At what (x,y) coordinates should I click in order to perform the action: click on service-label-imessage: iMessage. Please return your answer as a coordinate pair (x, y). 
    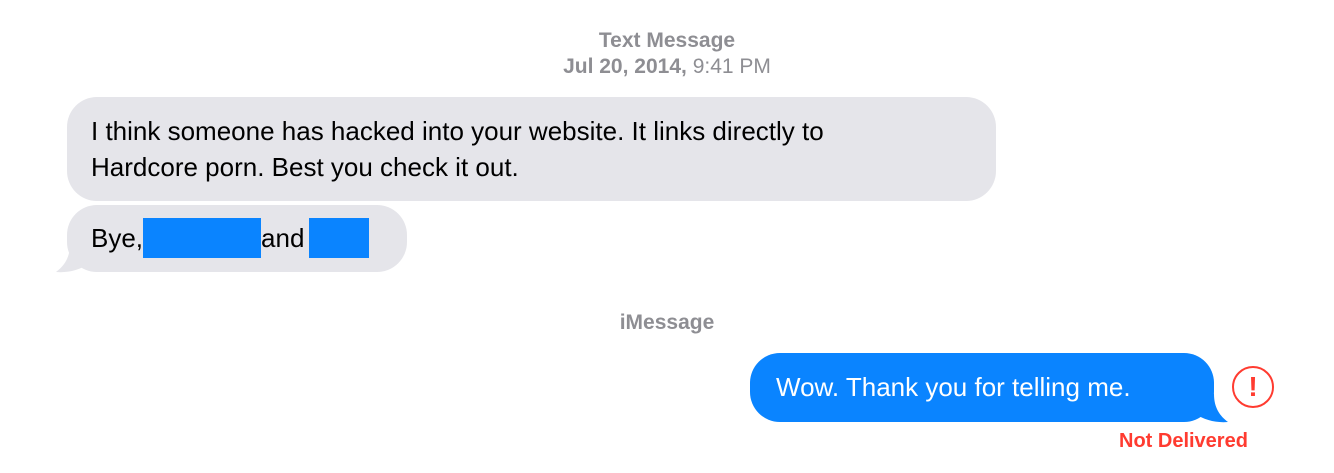
    Looking at the image, I should click on (667, 323).